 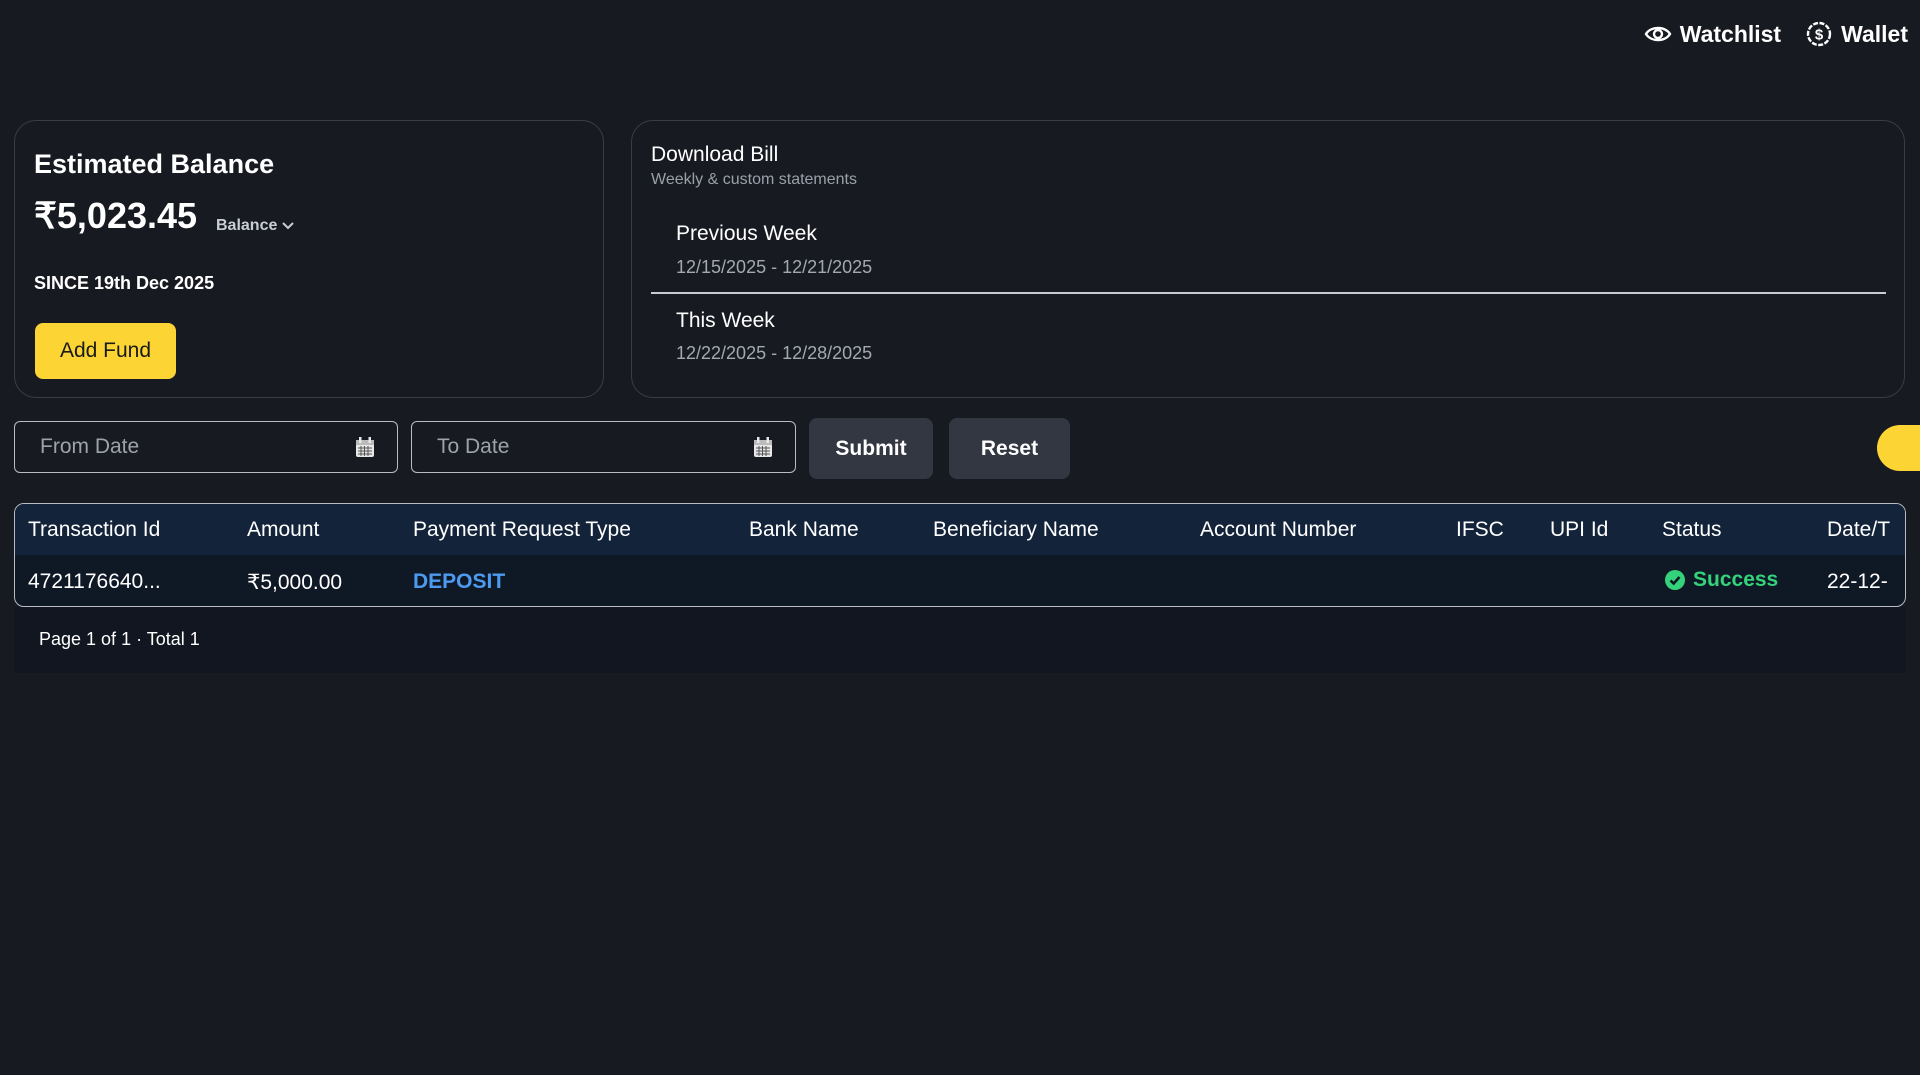 What do you see at coordinates (746, 233) in the screenshot?
I see `week-label: Previous Week` at bounding box center [746, 233].